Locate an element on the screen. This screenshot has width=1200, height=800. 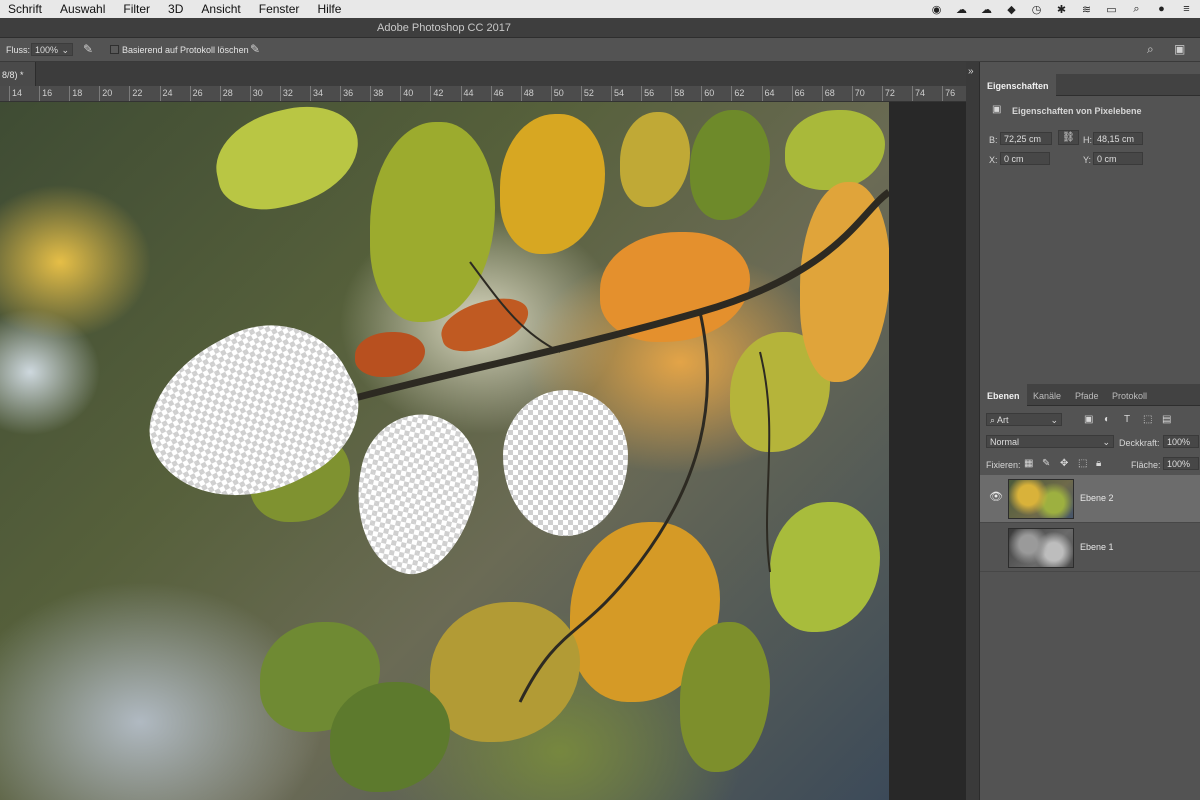
tab-pfade: Pfade is located at coordinates (1087, 395).